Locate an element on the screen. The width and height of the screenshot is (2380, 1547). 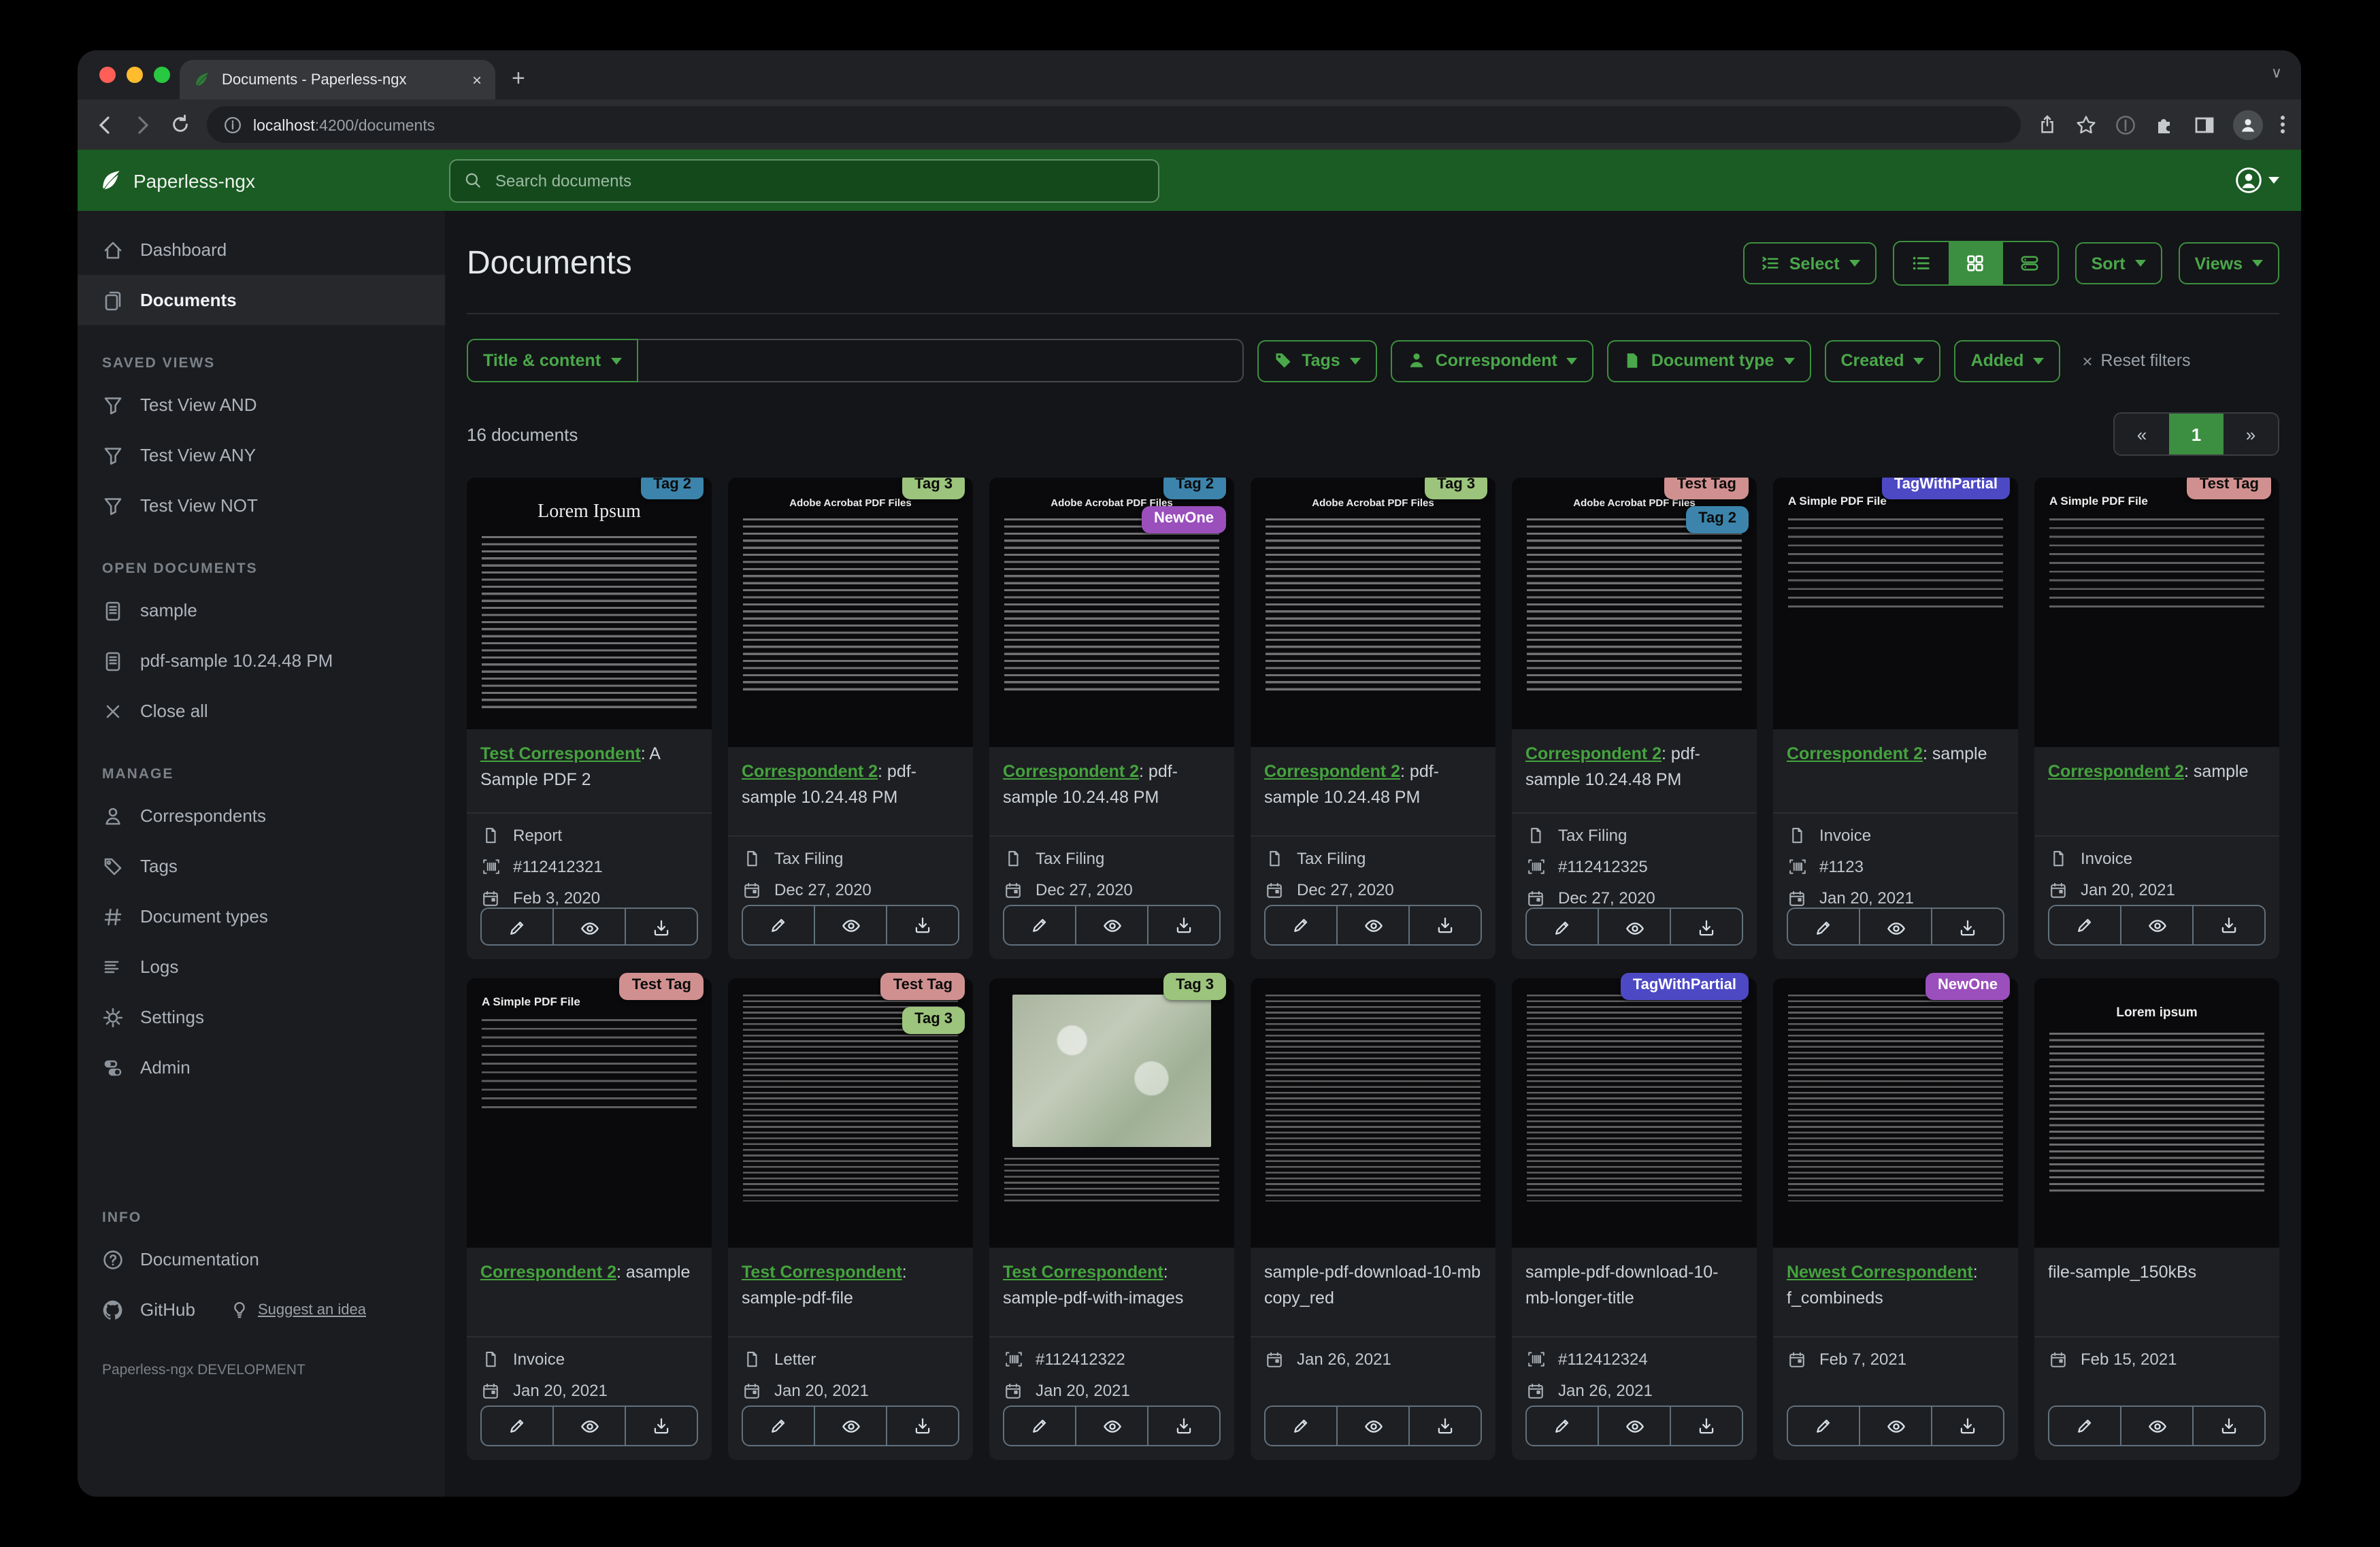
forward-button is located at coordinates (143, 125).